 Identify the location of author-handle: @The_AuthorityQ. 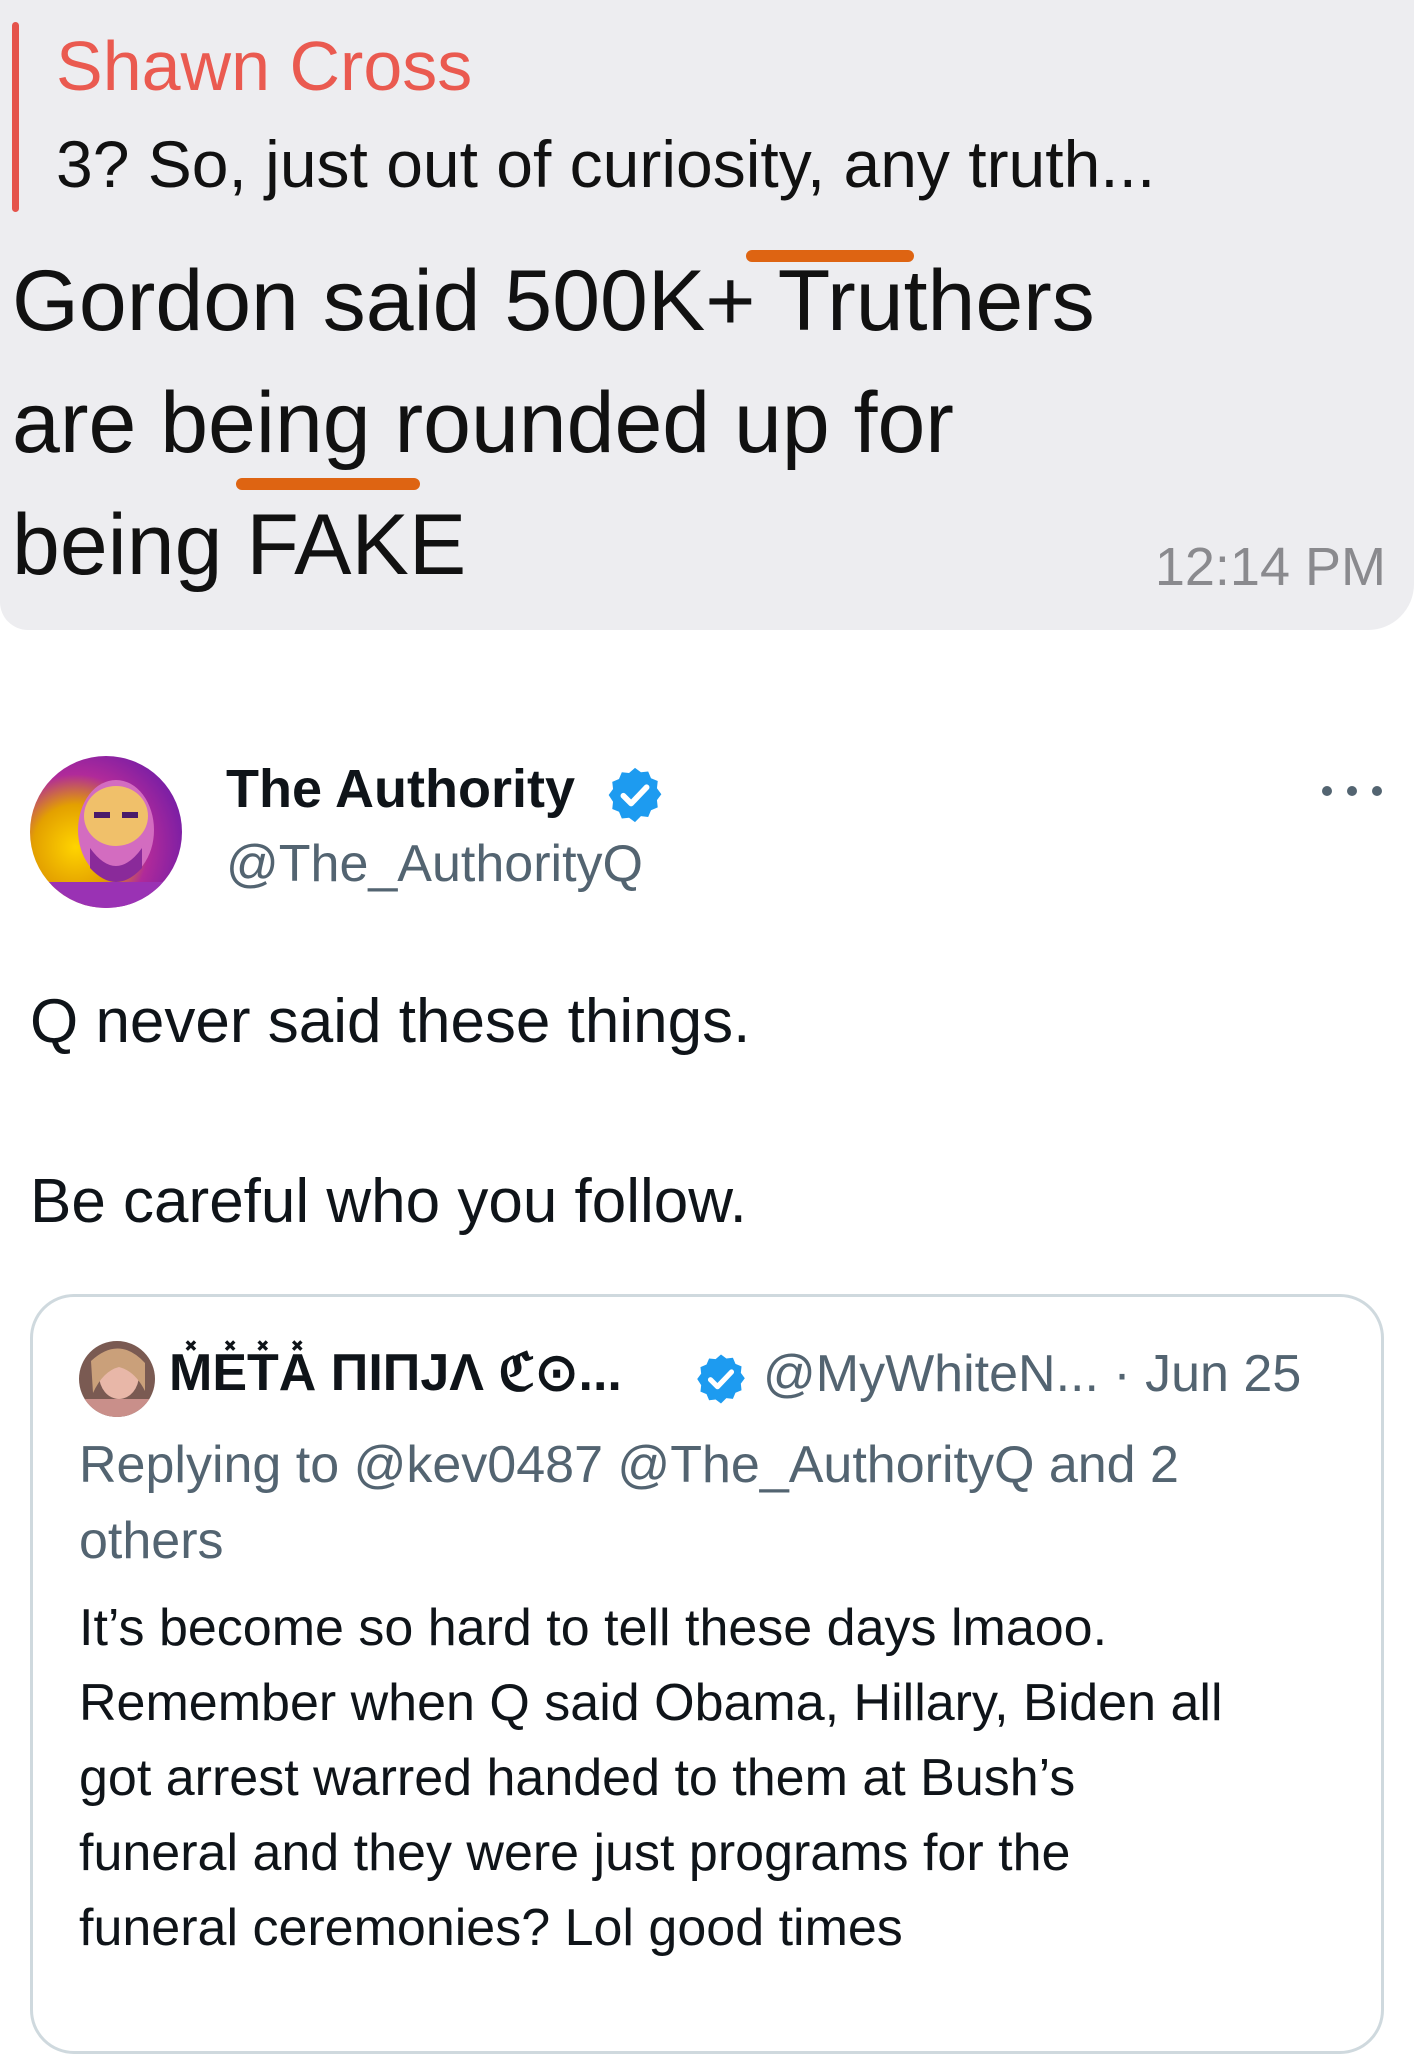
(434, 864).